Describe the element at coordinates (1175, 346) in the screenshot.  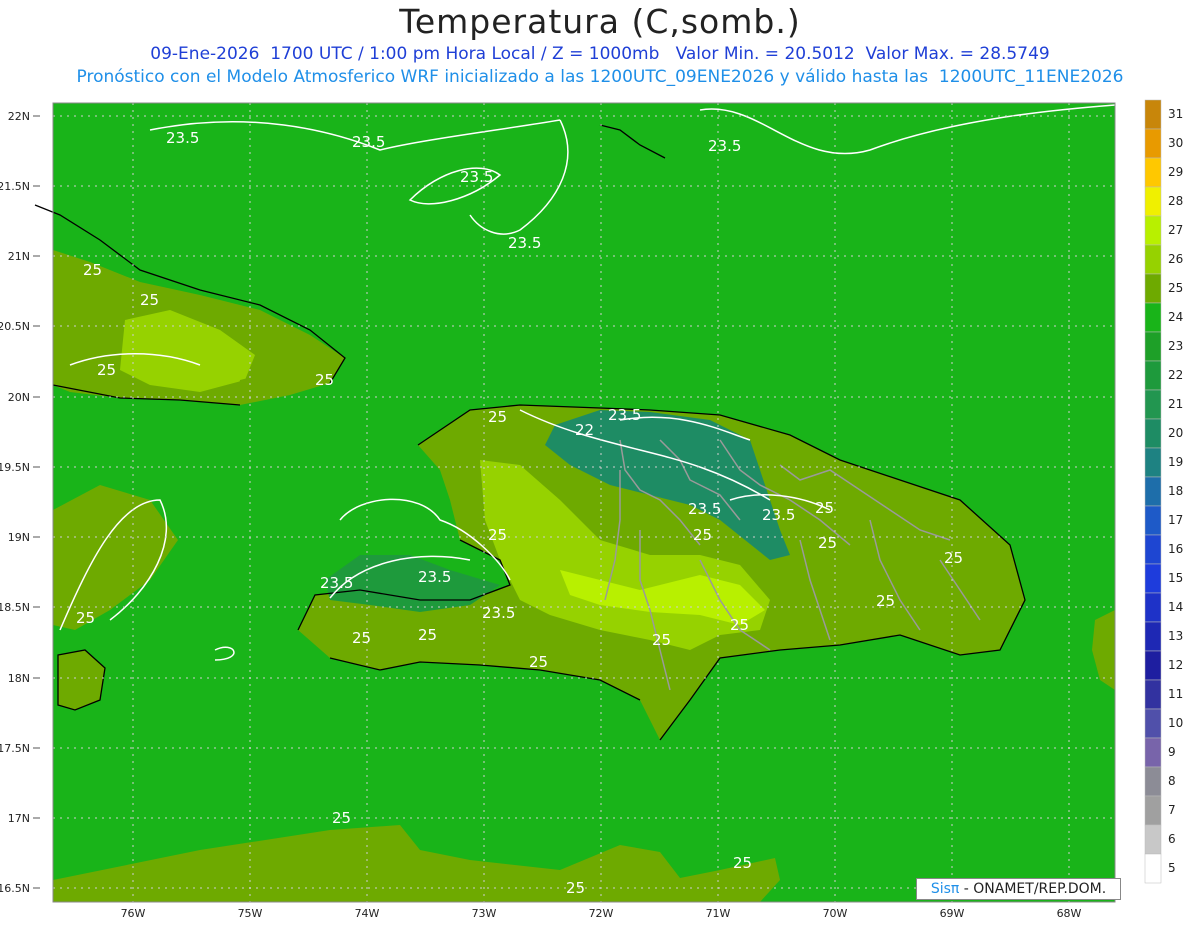
I see `colorbar-label: 23` at that location.